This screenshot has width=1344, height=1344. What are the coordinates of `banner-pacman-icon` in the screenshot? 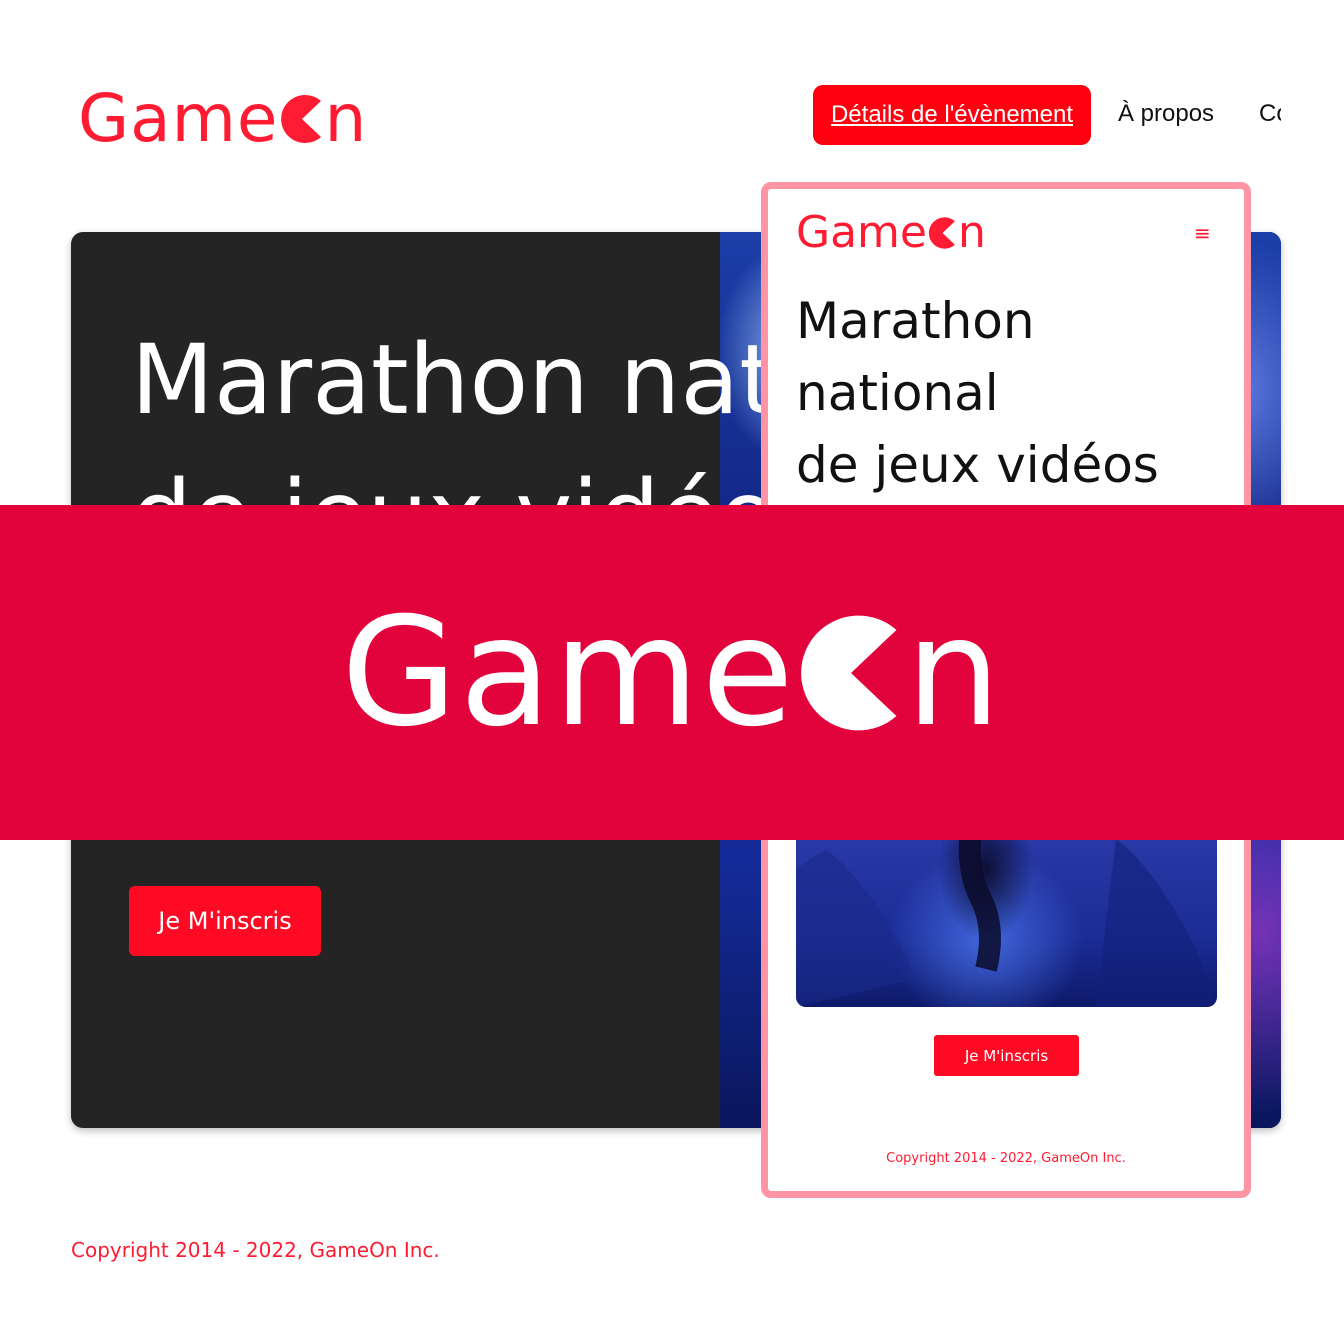 It's located at (848, 672).